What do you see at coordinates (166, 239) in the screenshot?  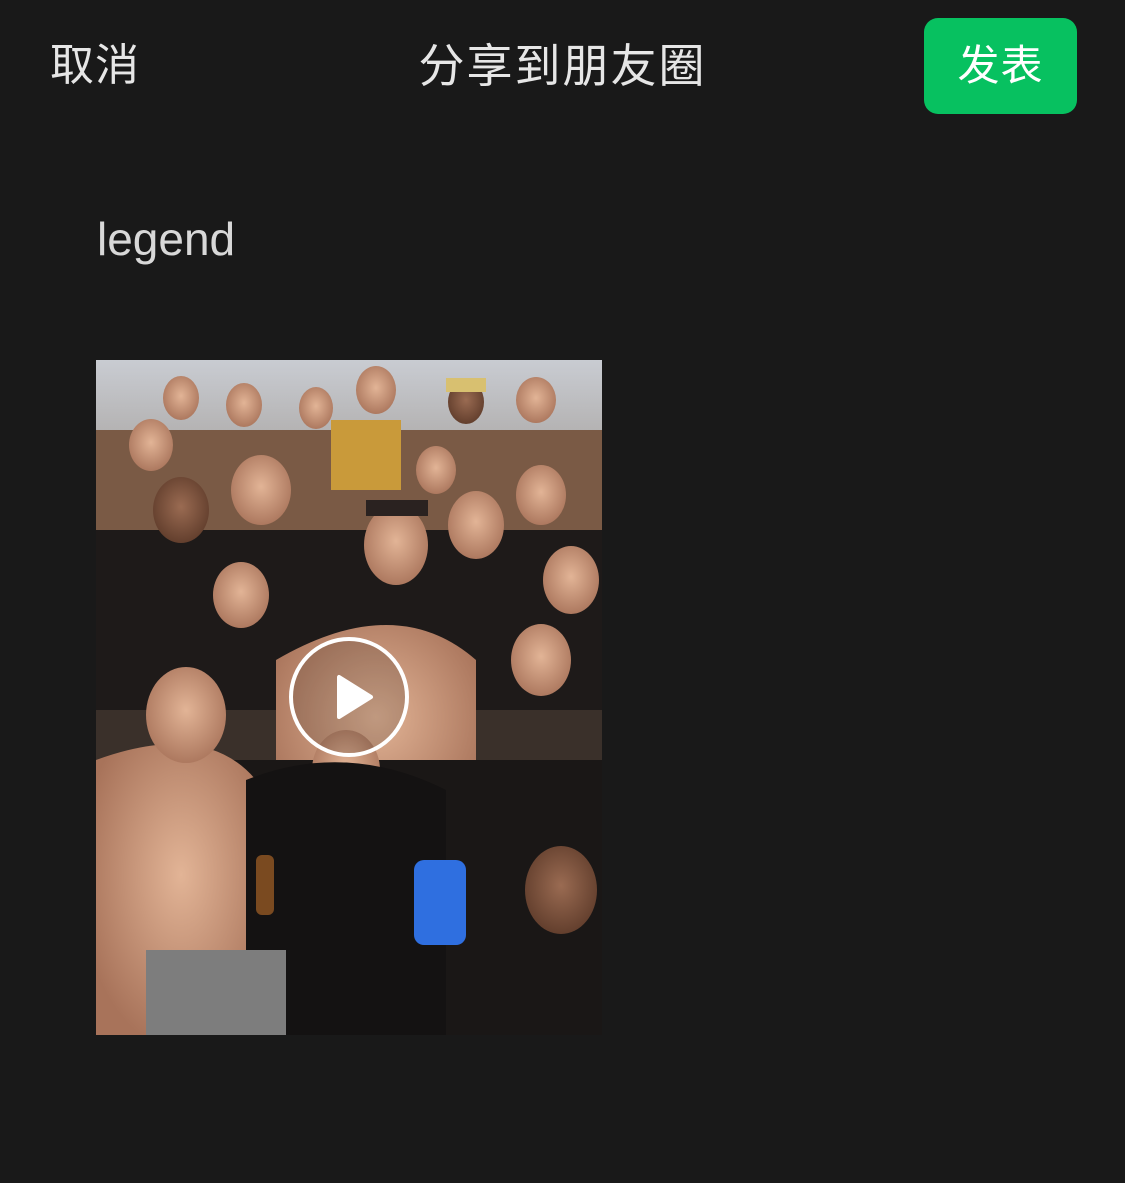 I see `post-caption-text: legend` at bounding box center [166, 239].